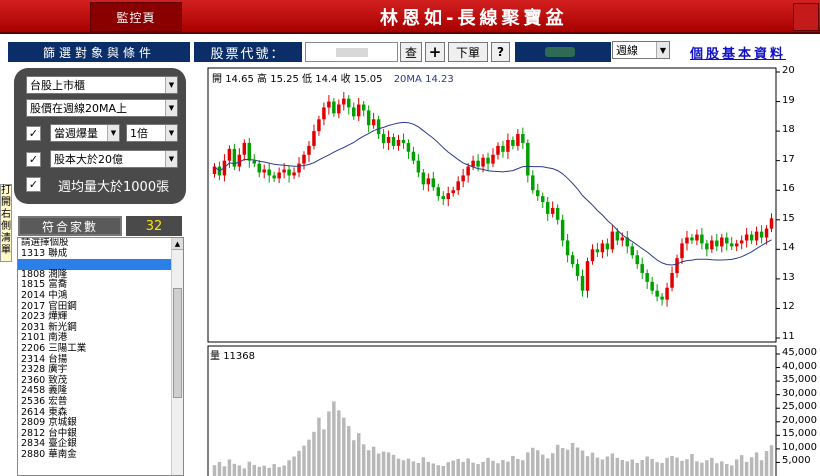  I want to click on list-item: 2880 華南金, so click(100, 455).